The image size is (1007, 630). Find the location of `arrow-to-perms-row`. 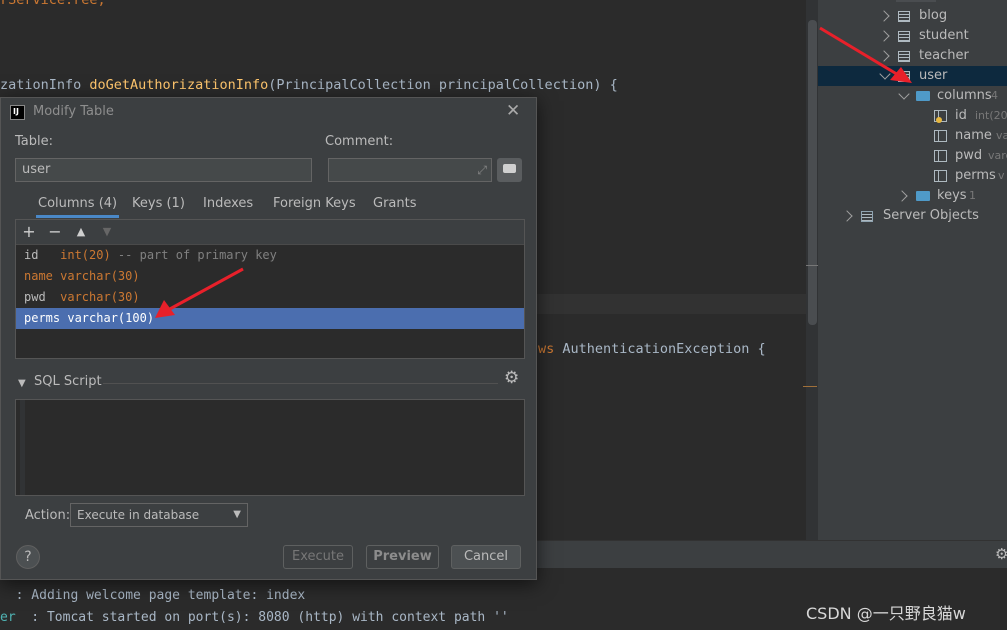

arrow-to-perms-row is located at coordinates (199, 292).